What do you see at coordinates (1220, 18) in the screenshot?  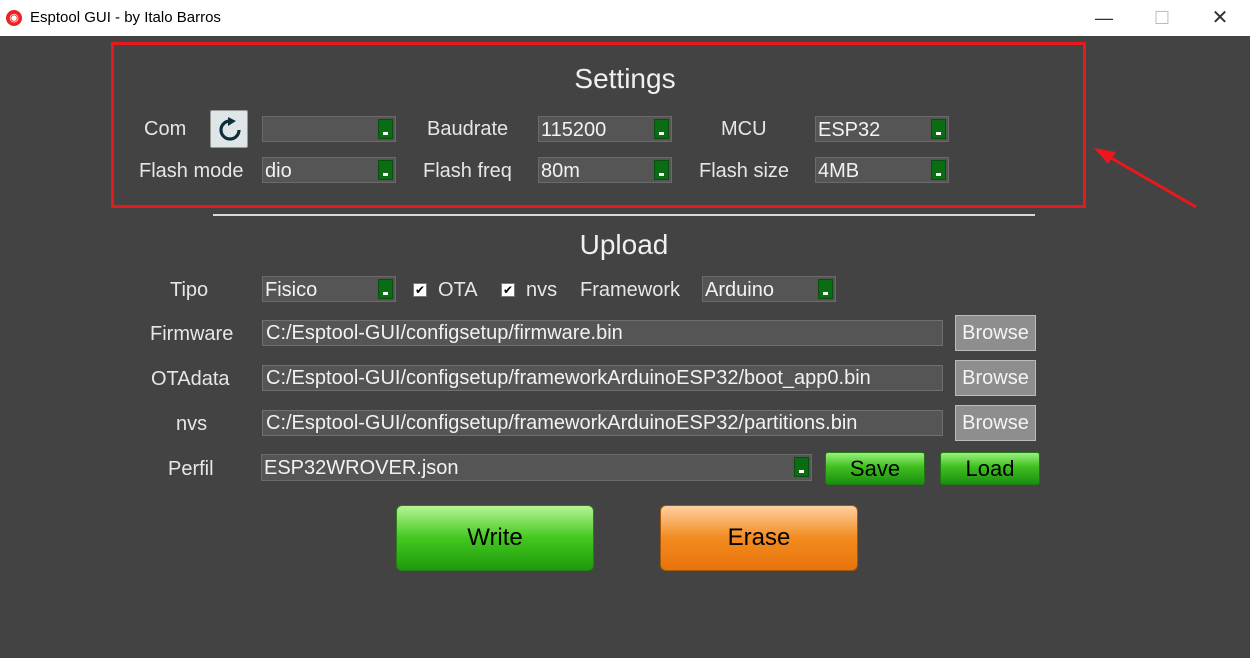 I see `close-button: ✕` at bounding box center [1220, 18].